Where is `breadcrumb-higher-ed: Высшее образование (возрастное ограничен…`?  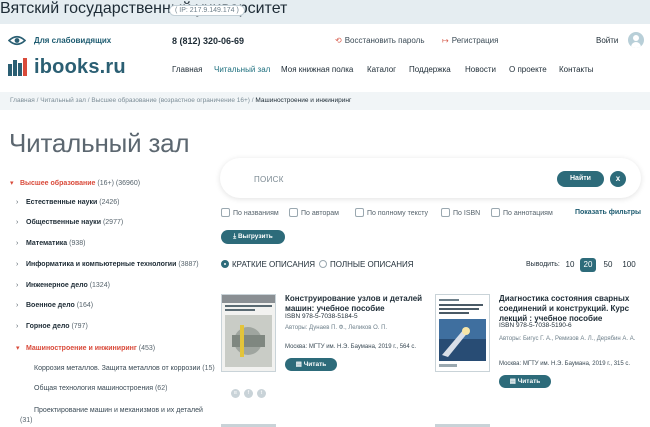
breadcrumb-higher-ed: Высшее образование (возрастное ограничен… is located at coordinates (170, 100).